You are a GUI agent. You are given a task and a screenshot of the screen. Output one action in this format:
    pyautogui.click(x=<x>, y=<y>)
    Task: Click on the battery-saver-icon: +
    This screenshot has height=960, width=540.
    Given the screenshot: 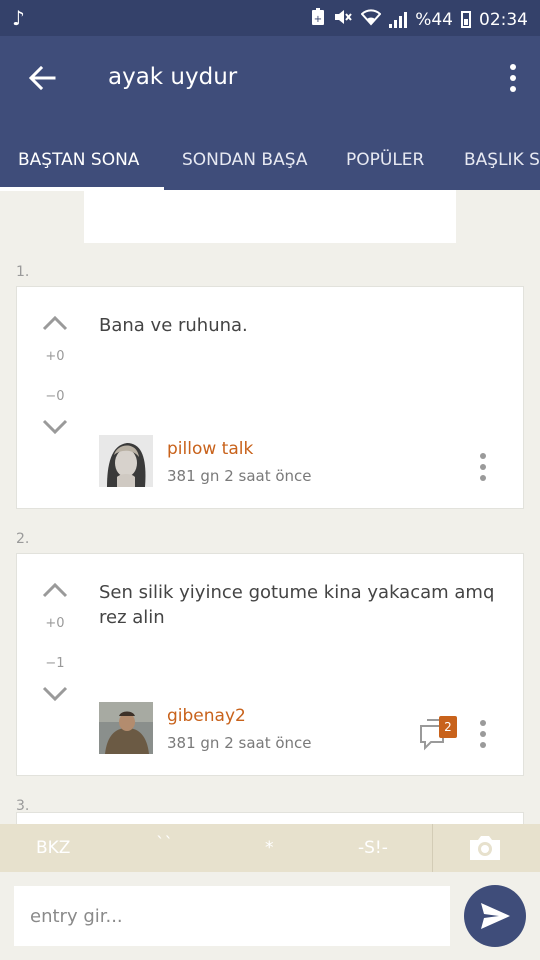 What is the action you would take?
    pyautogui.click(x=318, y=19)
    